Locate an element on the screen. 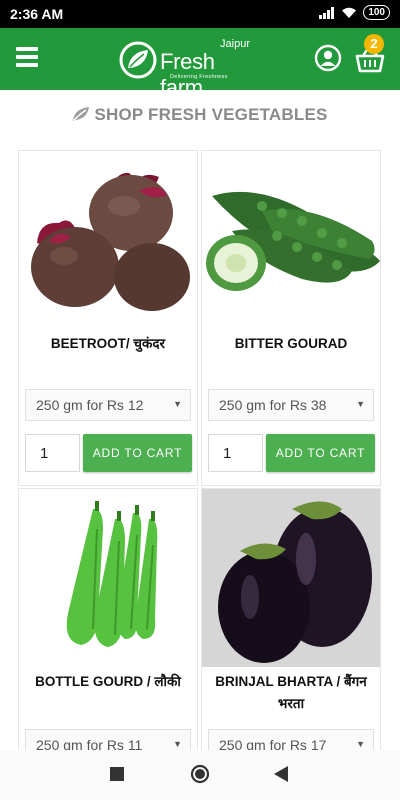 This screenshot has width=400, height=800. variant-value: 250 gm for Rs 12 is located at coordinates (90, 405).